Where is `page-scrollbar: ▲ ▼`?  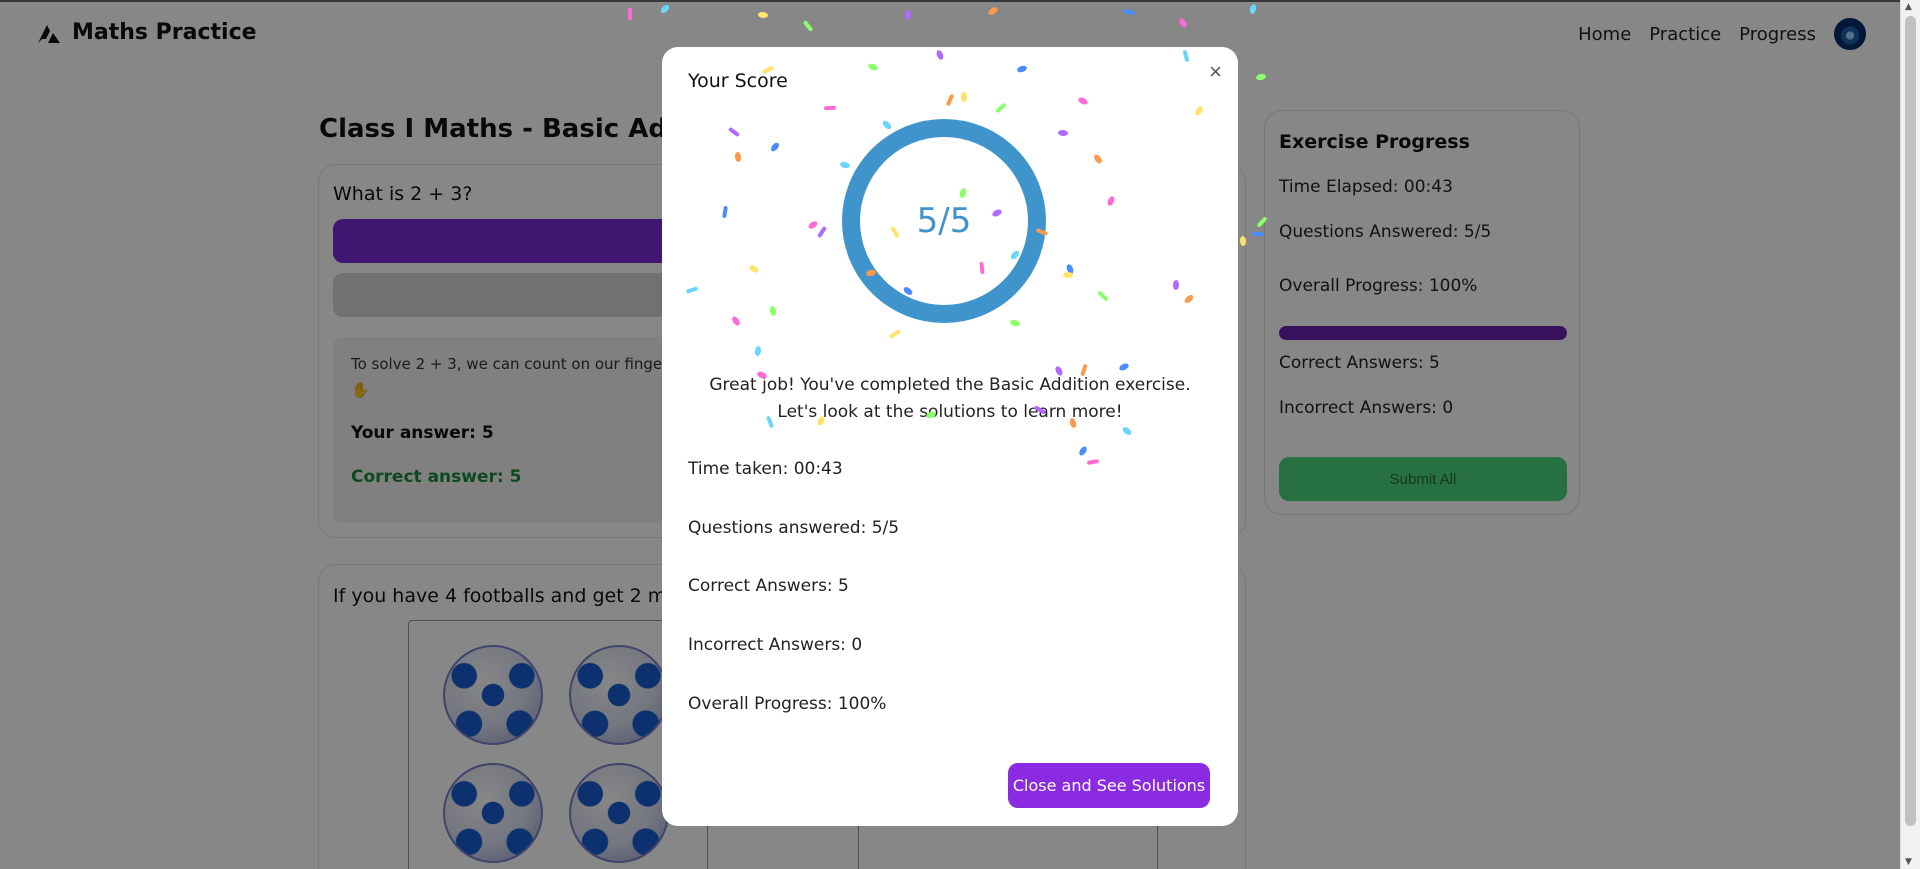
page-scrollbar: ▲ ▼ is located at coordinates (1910, 434).